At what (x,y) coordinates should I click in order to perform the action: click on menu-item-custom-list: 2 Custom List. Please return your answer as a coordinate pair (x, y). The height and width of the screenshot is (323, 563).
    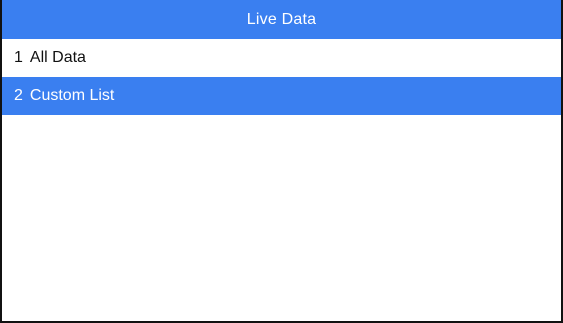
    Looking at the image, I should click on (281, 96).